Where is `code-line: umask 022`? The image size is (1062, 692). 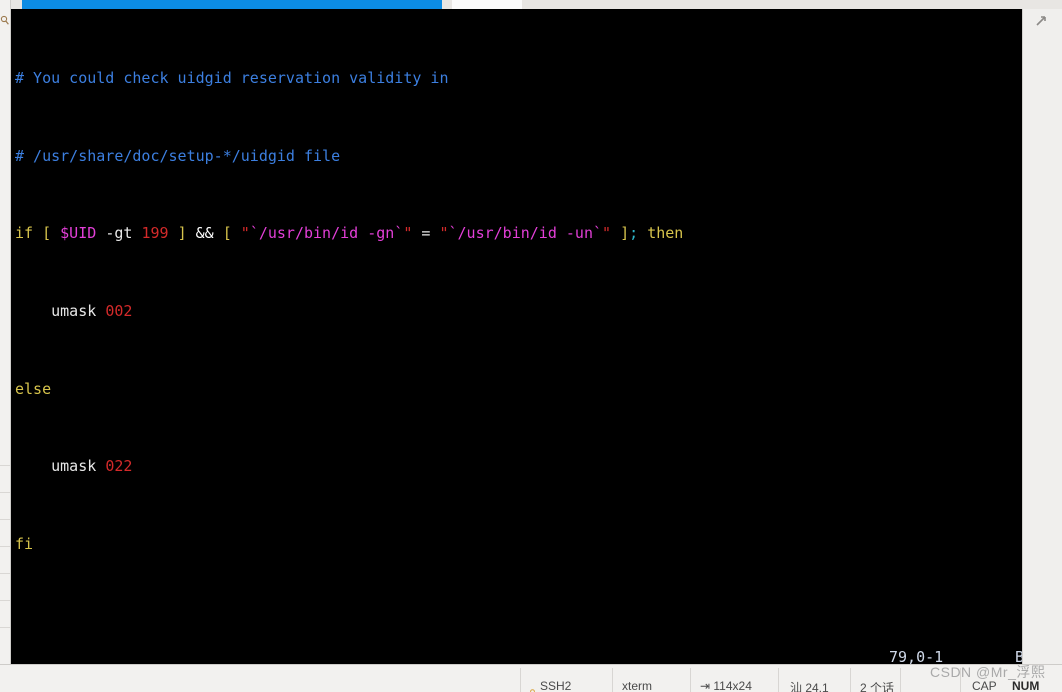 code-line: umask 022 is located at coordinates (74, 466).